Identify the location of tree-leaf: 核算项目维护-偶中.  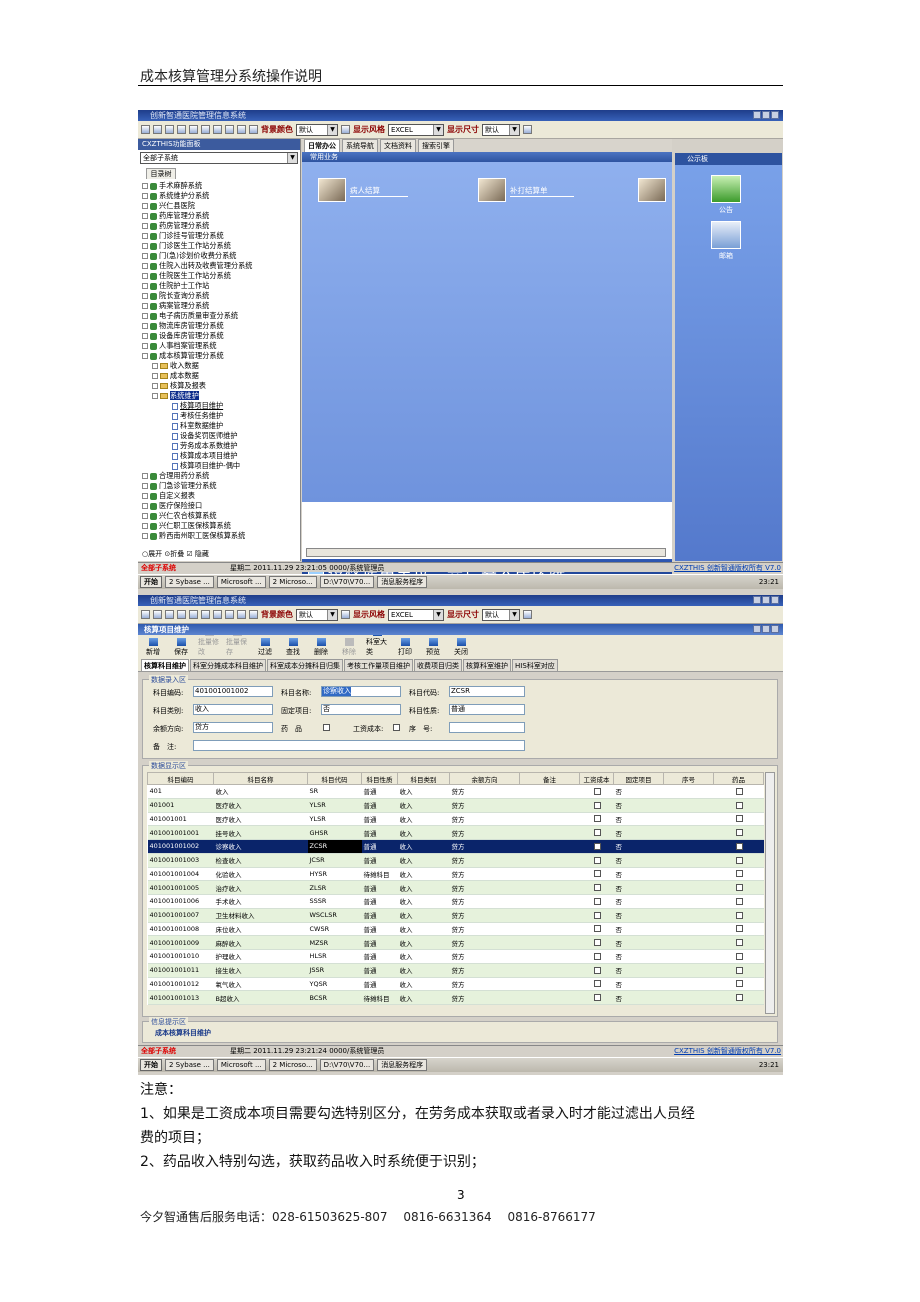
(221, 466).